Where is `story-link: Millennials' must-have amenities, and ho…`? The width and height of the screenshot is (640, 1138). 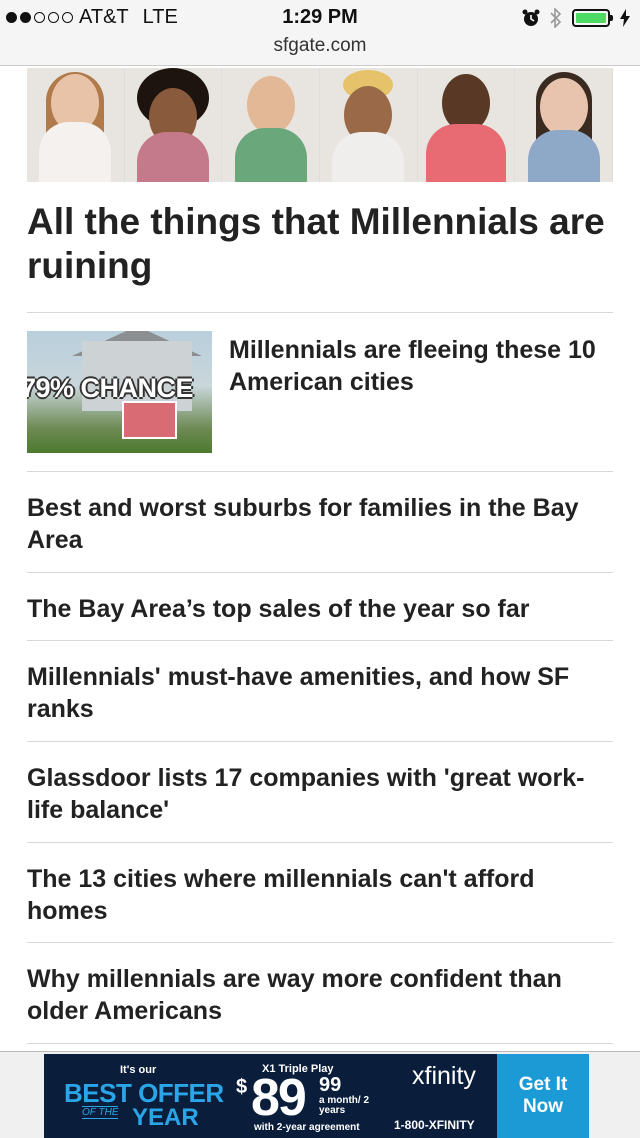
story-link: Millennials' must-have amenities, and ho… is located at coordinates (320, 693).